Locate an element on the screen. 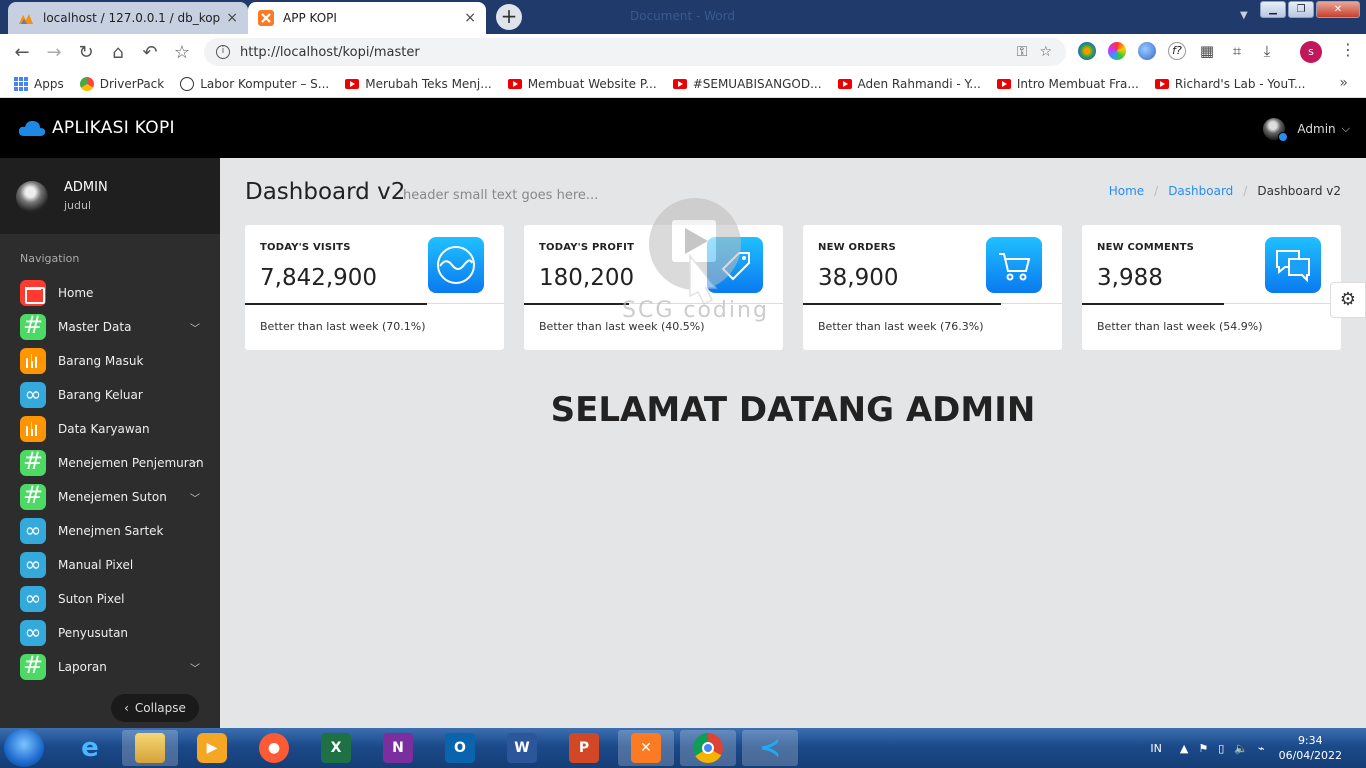  word-icon: W is located at coordinates (522, 748).